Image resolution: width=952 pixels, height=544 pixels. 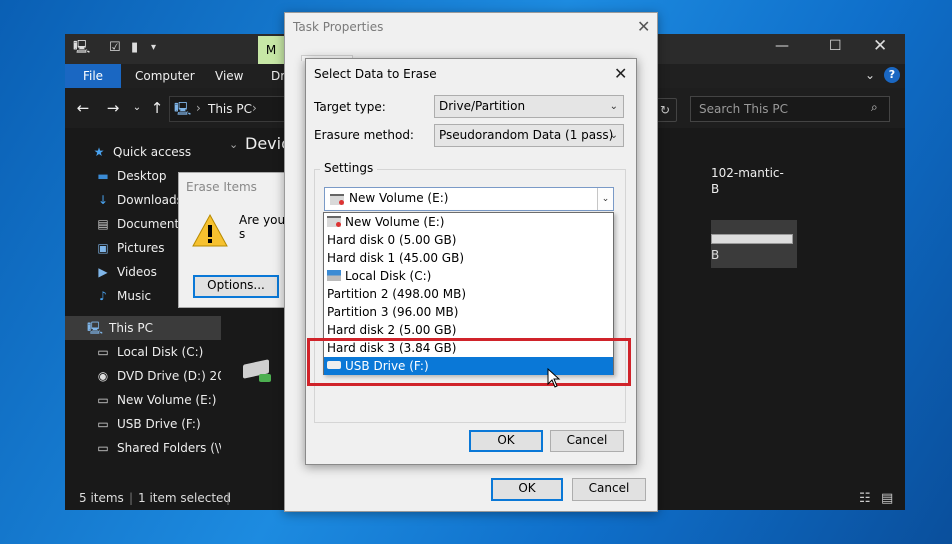 I want to click on erasure-method-select: Pseudorandom Data (1 pass) ⌄, so click(x=529, y=135).